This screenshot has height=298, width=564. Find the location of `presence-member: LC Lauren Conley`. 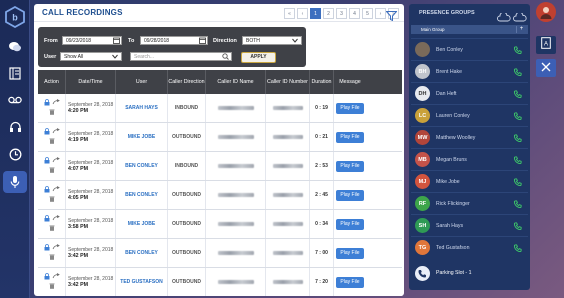

presence-member: LC Lauren Conley is located at coordinates (469, 115).